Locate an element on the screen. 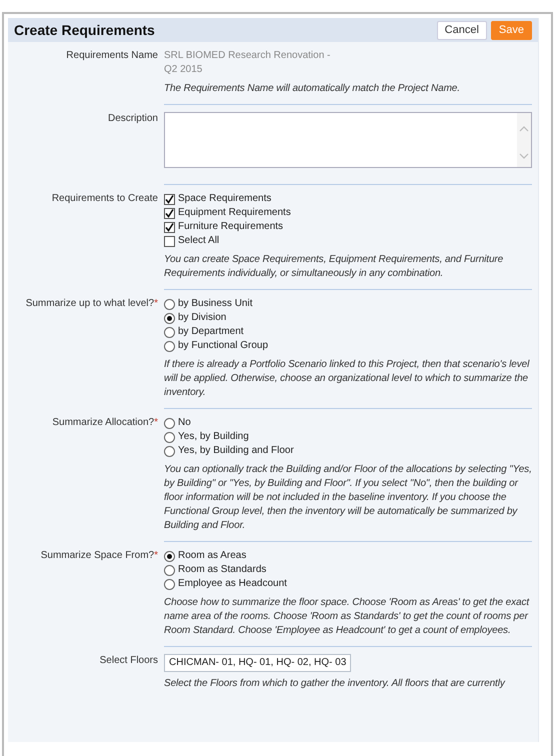  help-text: You can create Space Requirements, Equipment Requirements, and Furniture Requirements individually, or simultaneously in any combination. is located at coordinates (334, 267).